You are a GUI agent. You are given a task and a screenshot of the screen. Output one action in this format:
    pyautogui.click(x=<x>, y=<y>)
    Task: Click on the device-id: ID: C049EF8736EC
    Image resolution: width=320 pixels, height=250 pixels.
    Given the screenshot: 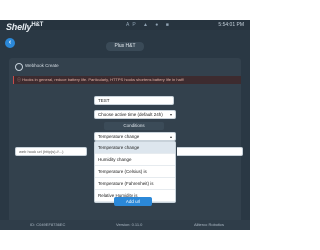 What is the action you would take?
    pyautogui.click(x=48, y=224)
    